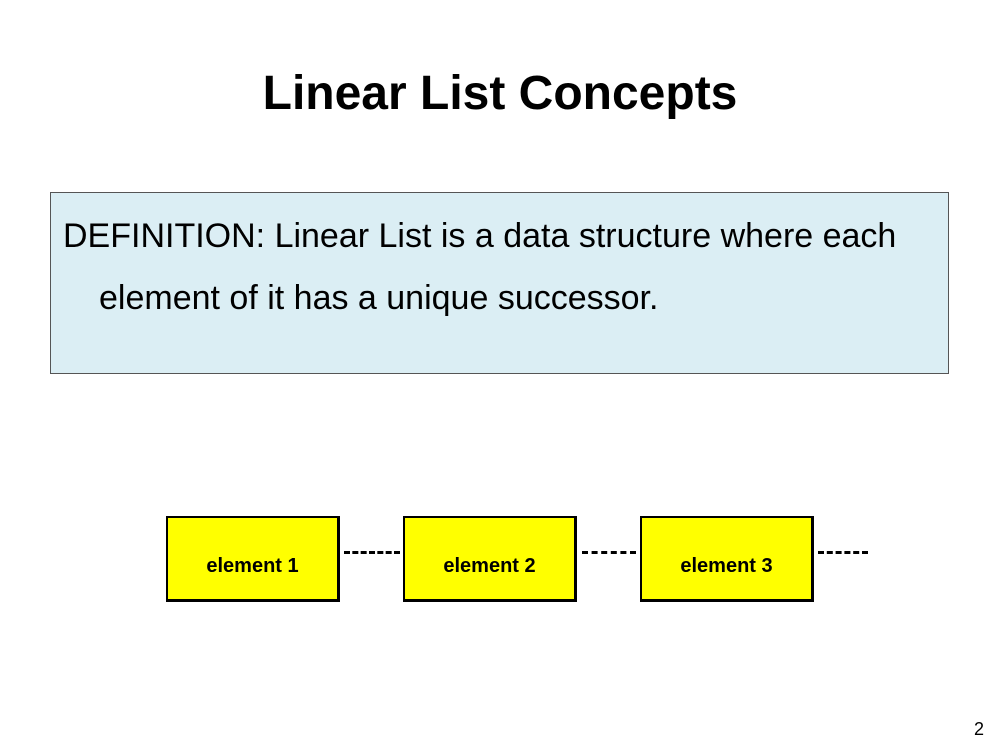 The width and height of the screenshot is (1000, 750). I want to click on list-element-label: element 3, so click(726, 566).